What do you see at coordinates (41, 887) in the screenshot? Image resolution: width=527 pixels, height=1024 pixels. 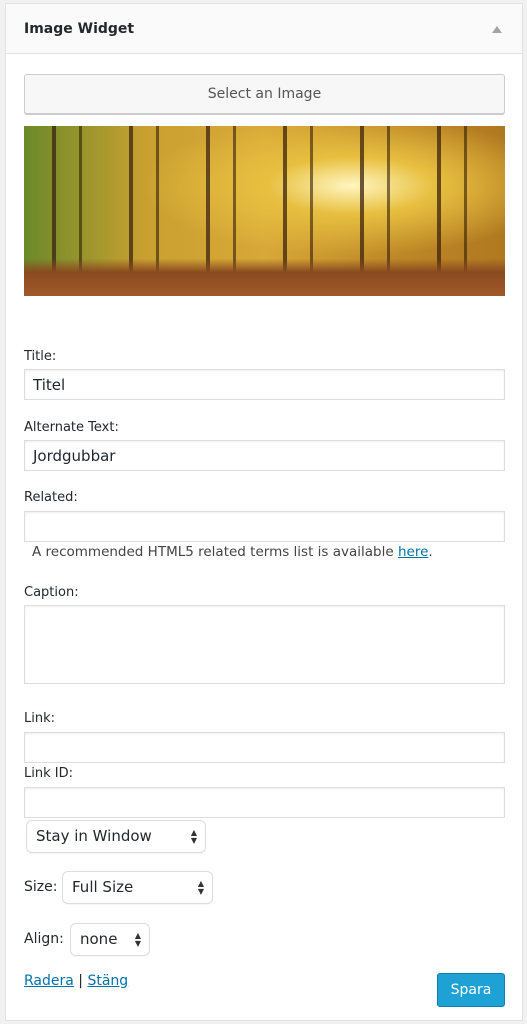 I see `size-label: Size:` at bounding box center [41, 887].